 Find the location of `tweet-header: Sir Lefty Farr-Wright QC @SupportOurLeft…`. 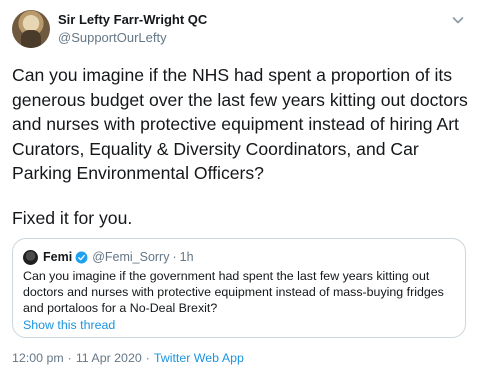

tweet-header: Sir Lefty Farr-Wright QC @SupportOurLeft… is located at coordinates (239, 30).